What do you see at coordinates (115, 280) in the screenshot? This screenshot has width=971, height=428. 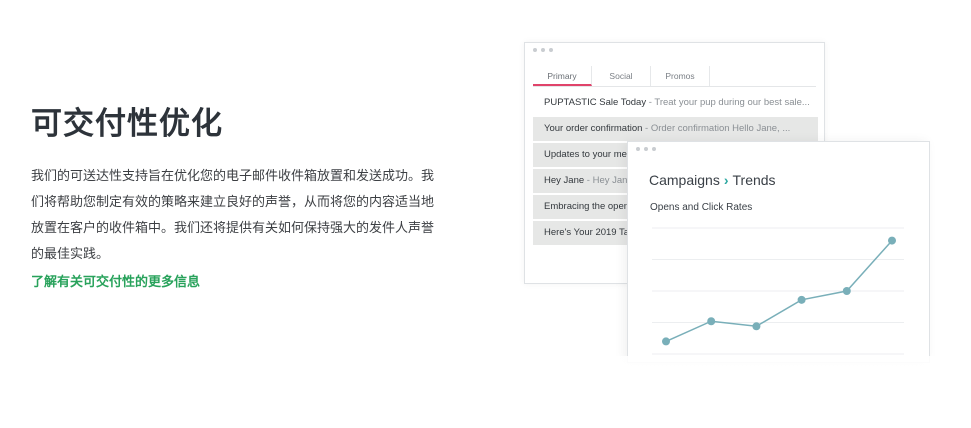 I see `learn-more-link: 了解有关可交付性的更多信息` at bounding box center [115, 280].